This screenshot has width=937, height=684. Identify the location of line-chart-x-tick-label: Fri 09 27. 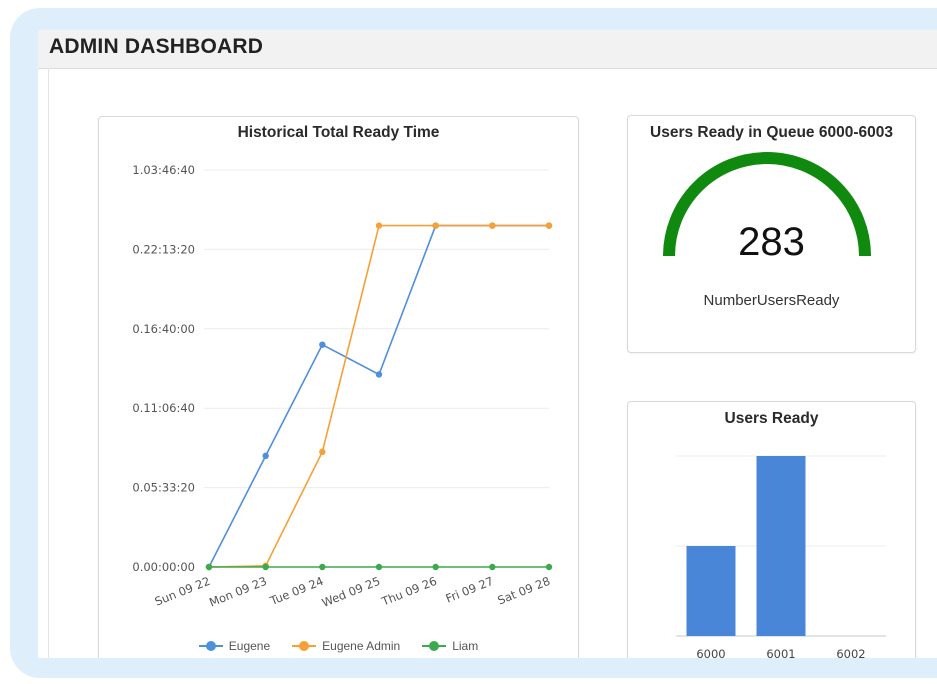
(470, 590).